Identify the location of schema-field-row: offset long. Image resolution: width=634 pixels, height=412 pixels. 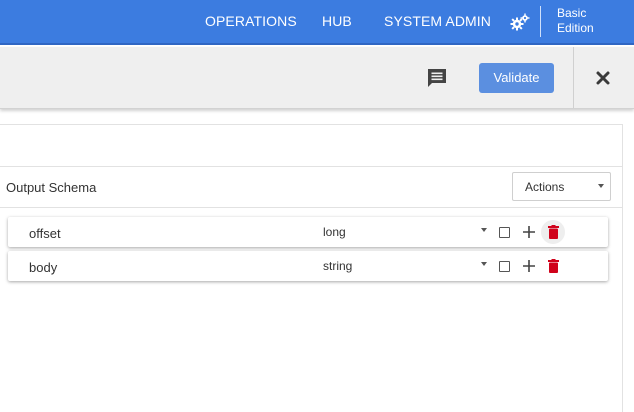
(308, 232).